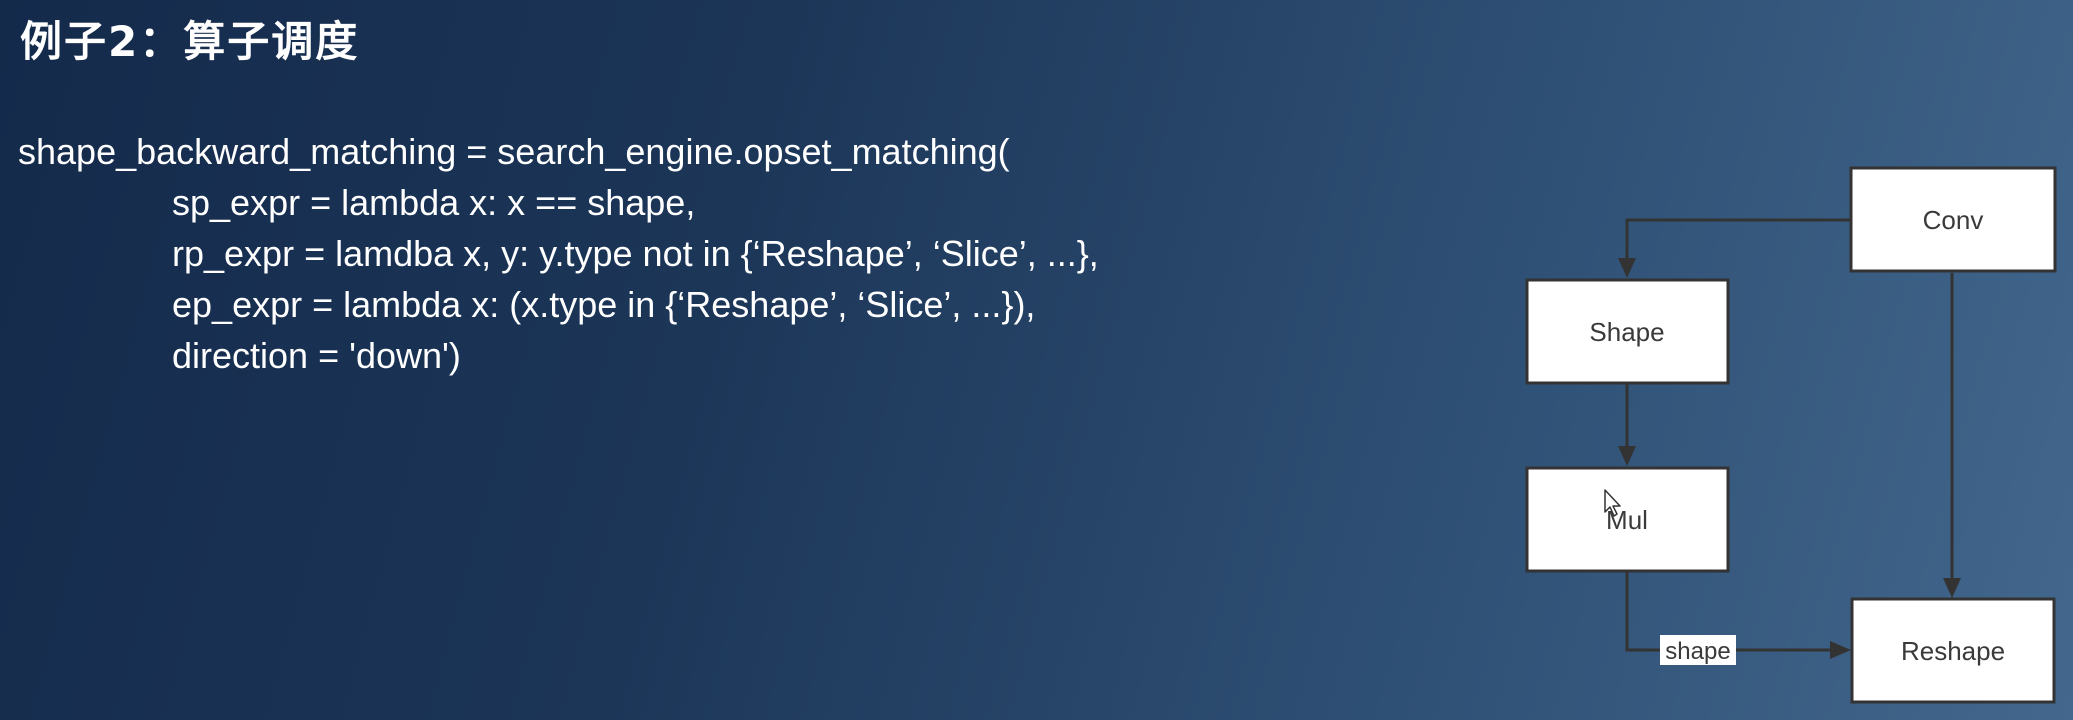 The height and width of the screenshot is (720, 2073). I want to click on edge-conv-to-shape-arrowhead, so click(1627, 268).